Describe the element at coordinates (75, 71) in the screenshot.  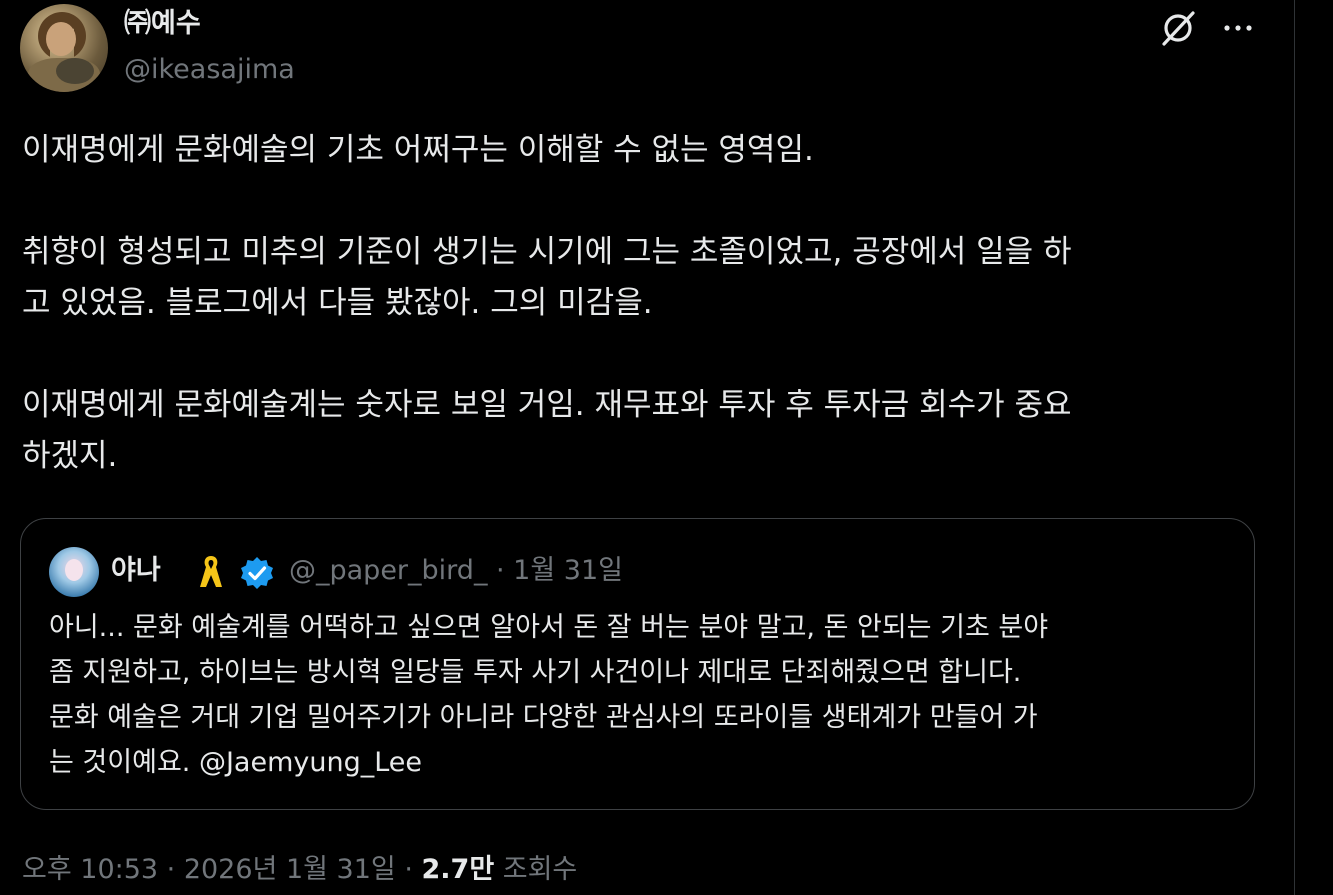
I see `avatar-figure-lamb` at that location.